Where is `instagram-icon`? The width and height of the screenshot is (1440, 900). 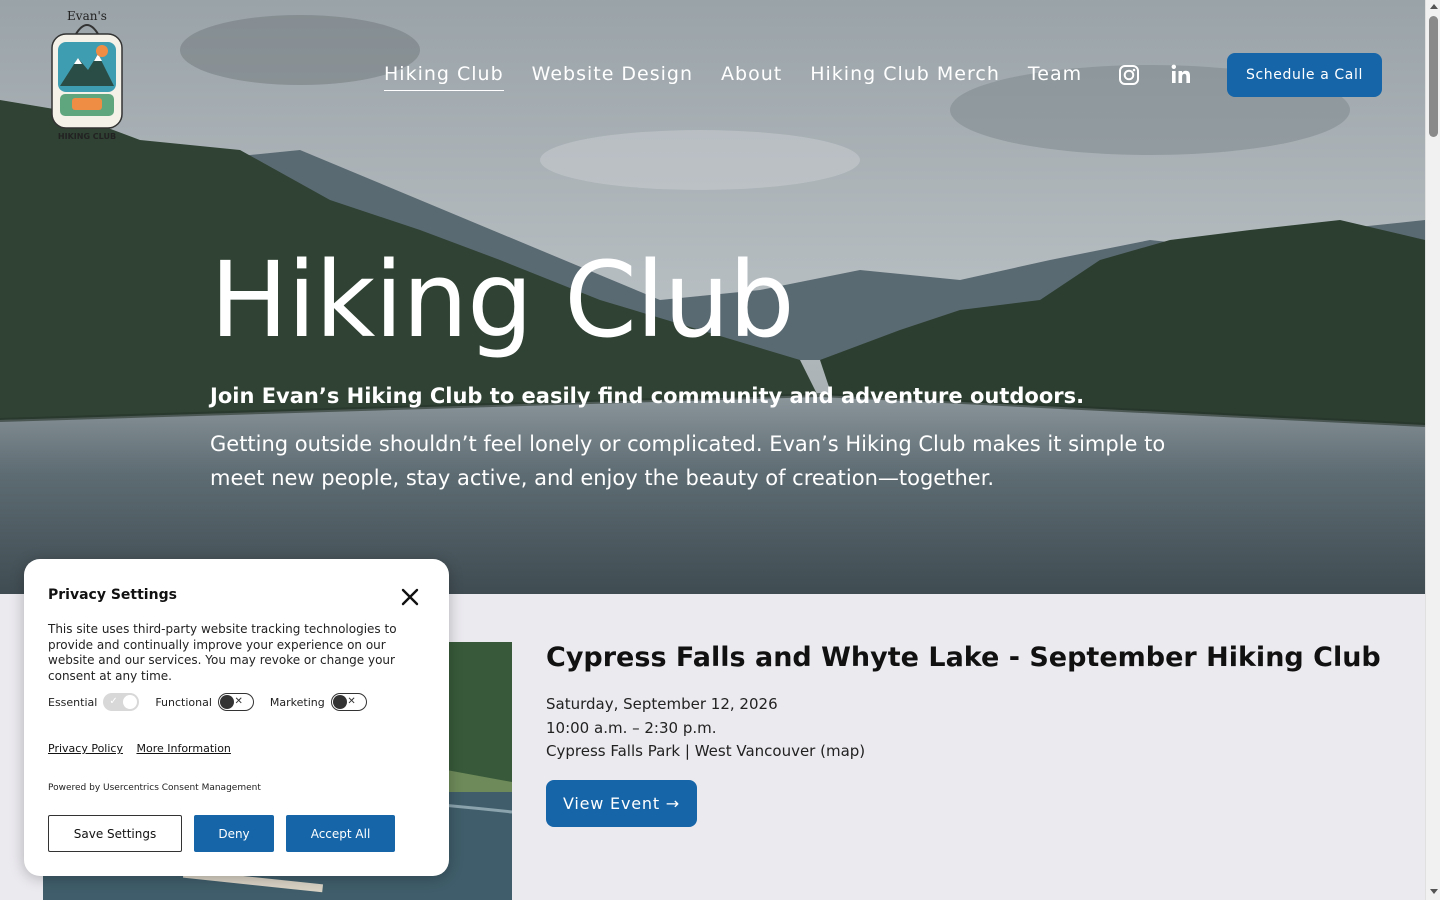
instagram-icon is located at coordinates (1129, 75).